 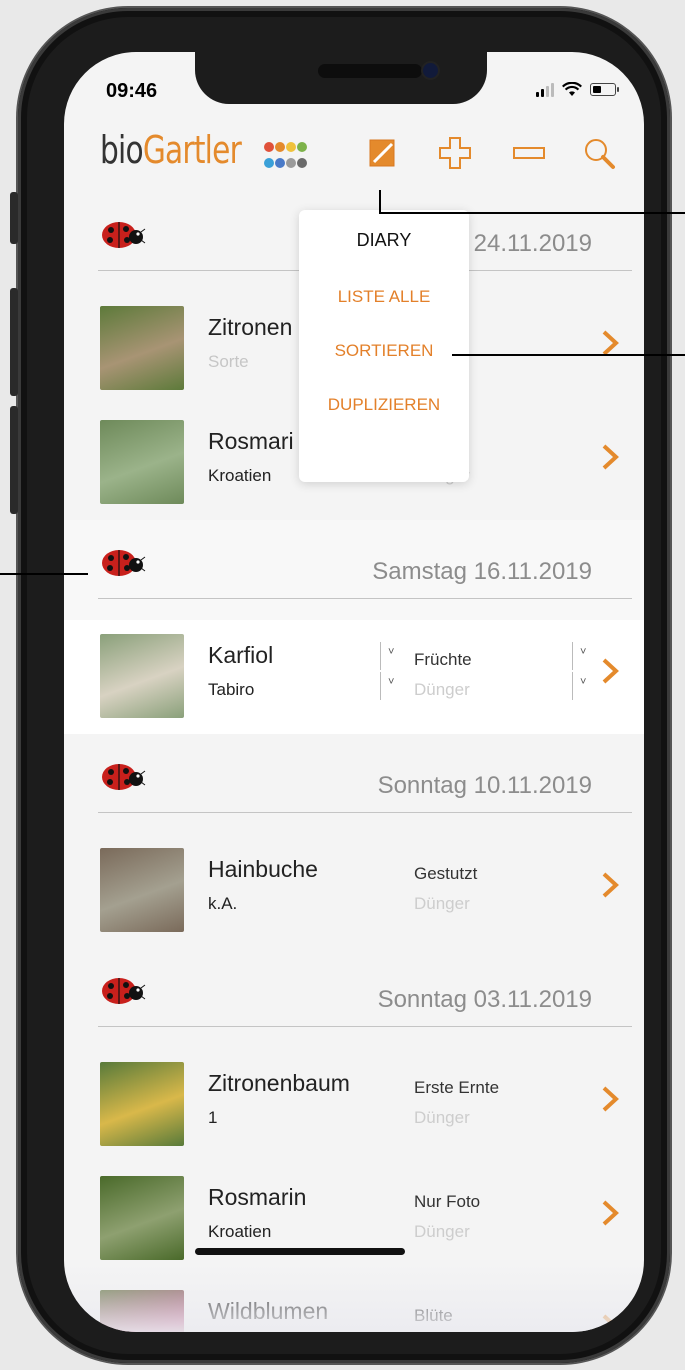 I want to click on section-date: Sonntag 03.11.2019, so click(x=484, y=999).